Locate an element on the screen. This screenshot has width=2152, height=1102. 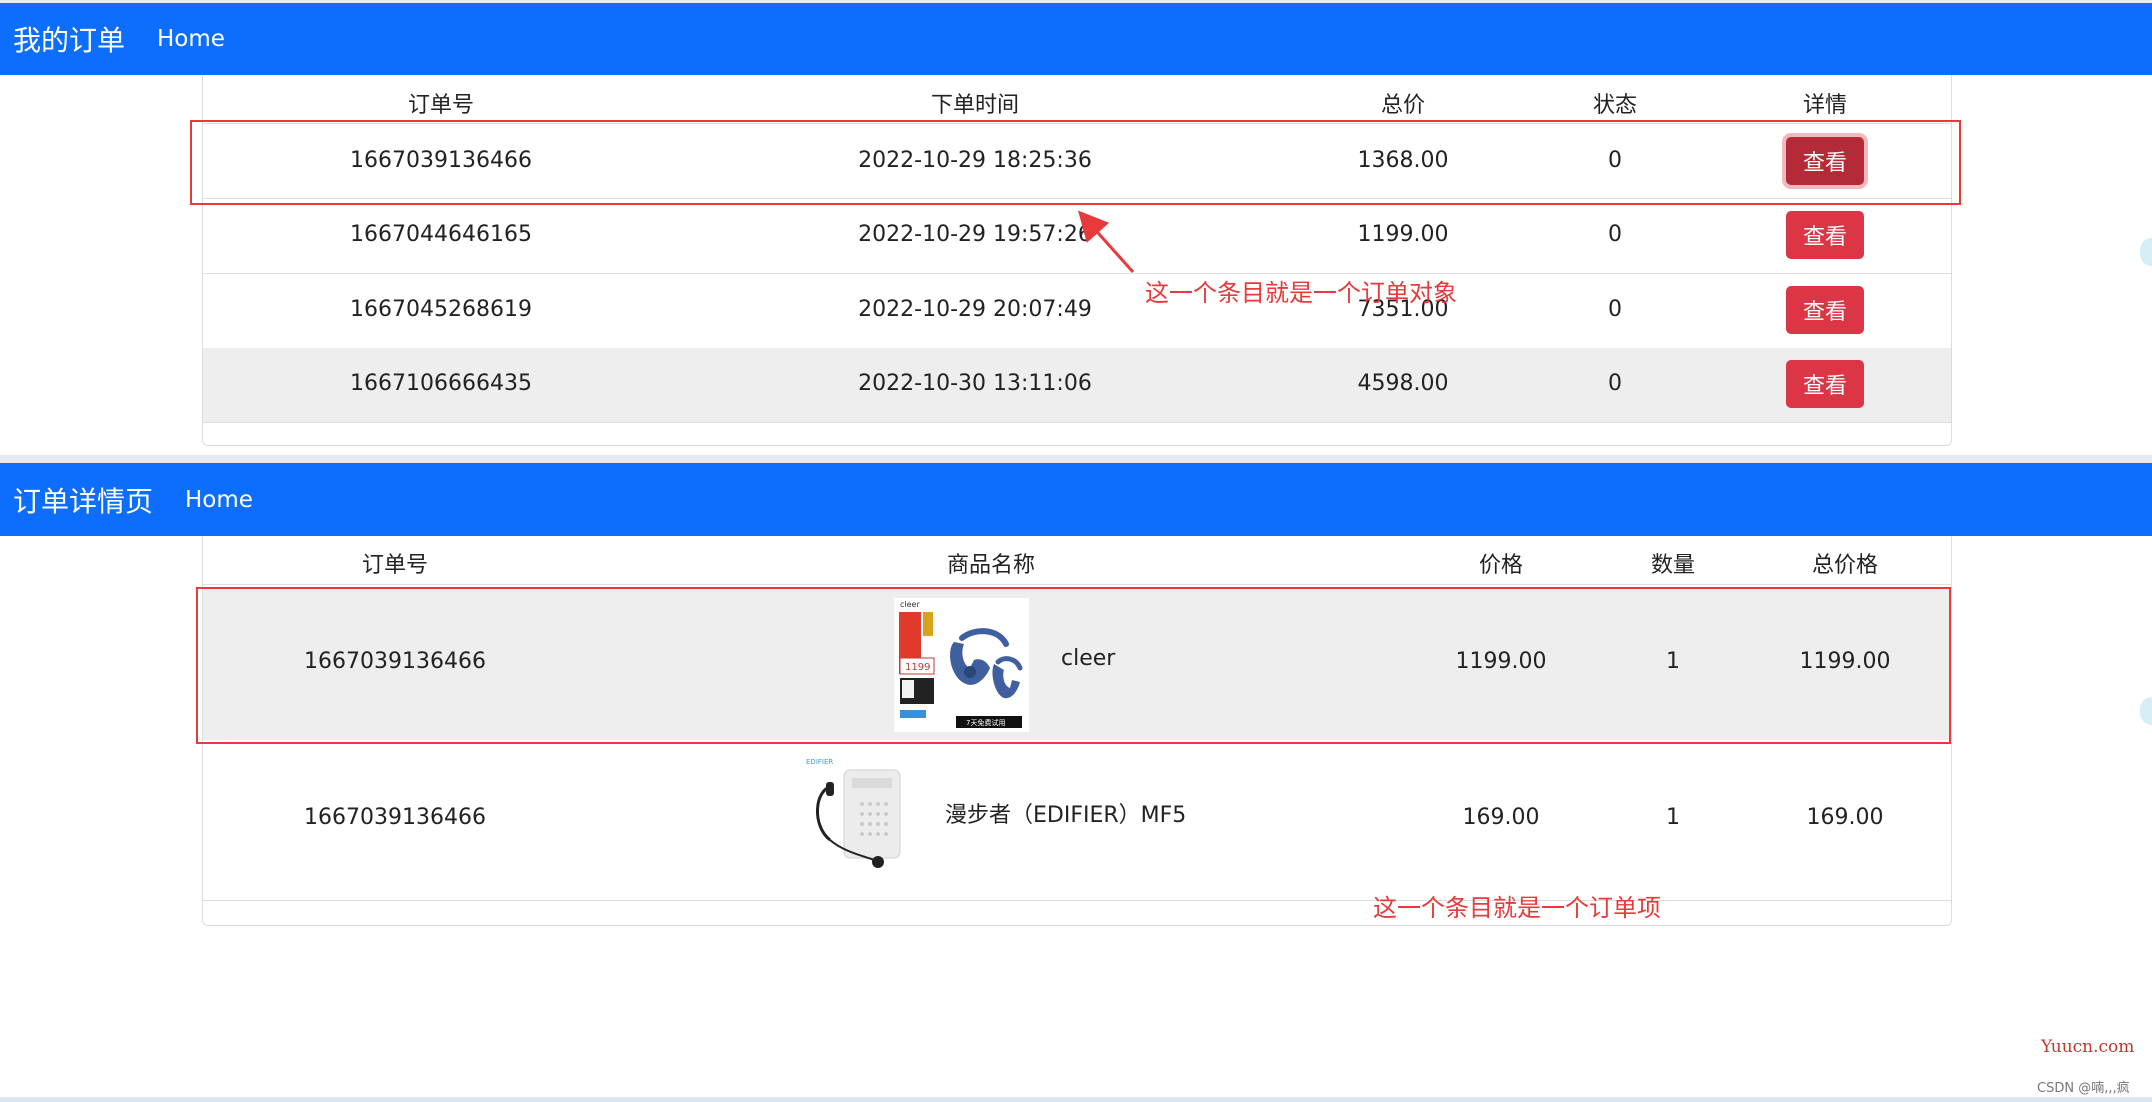
highlight-order-row is located at coordinates (1075, 162).